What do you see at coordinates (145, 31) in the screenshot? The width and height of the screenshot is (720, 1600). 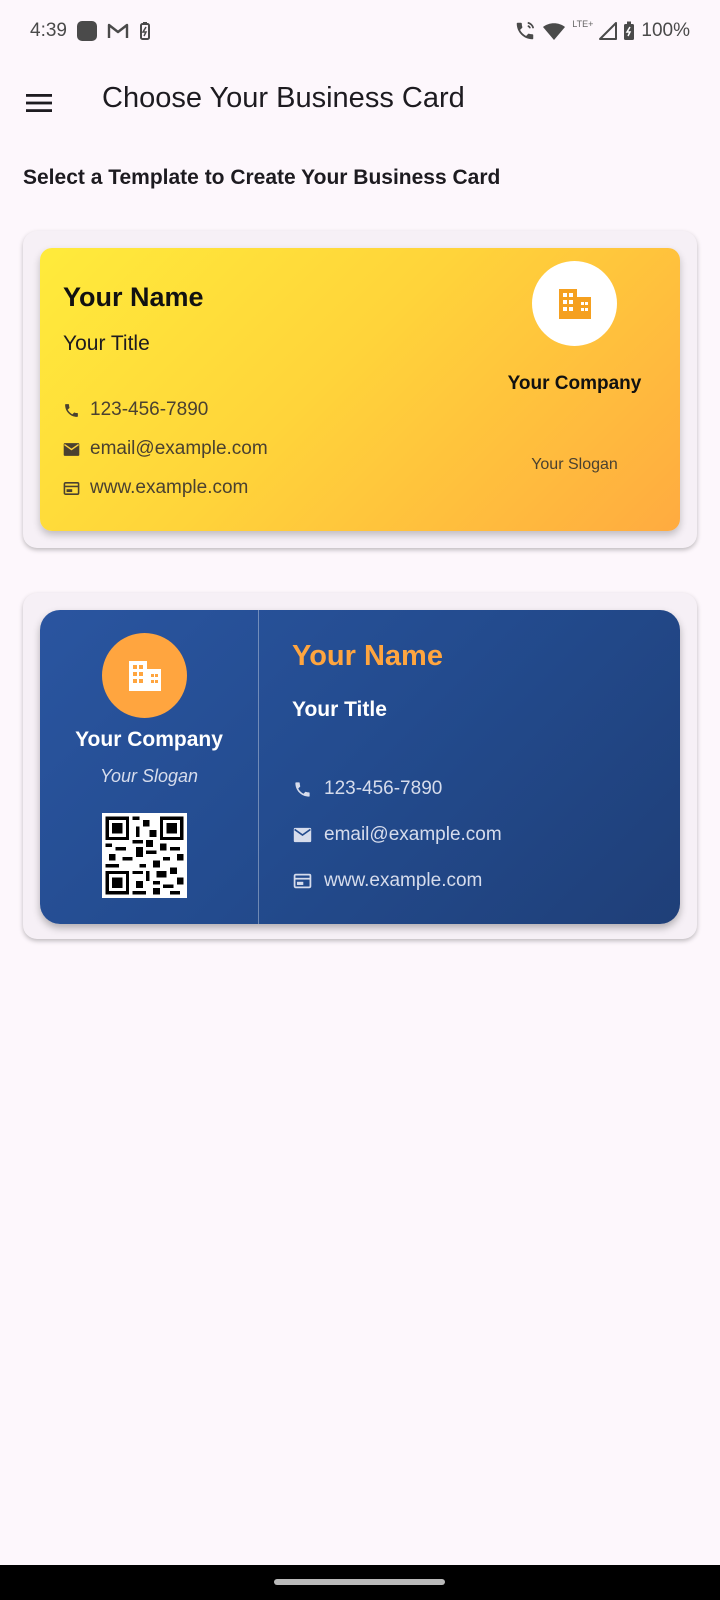 I see `battery-saver-icon` at bounding box center [145, 31].